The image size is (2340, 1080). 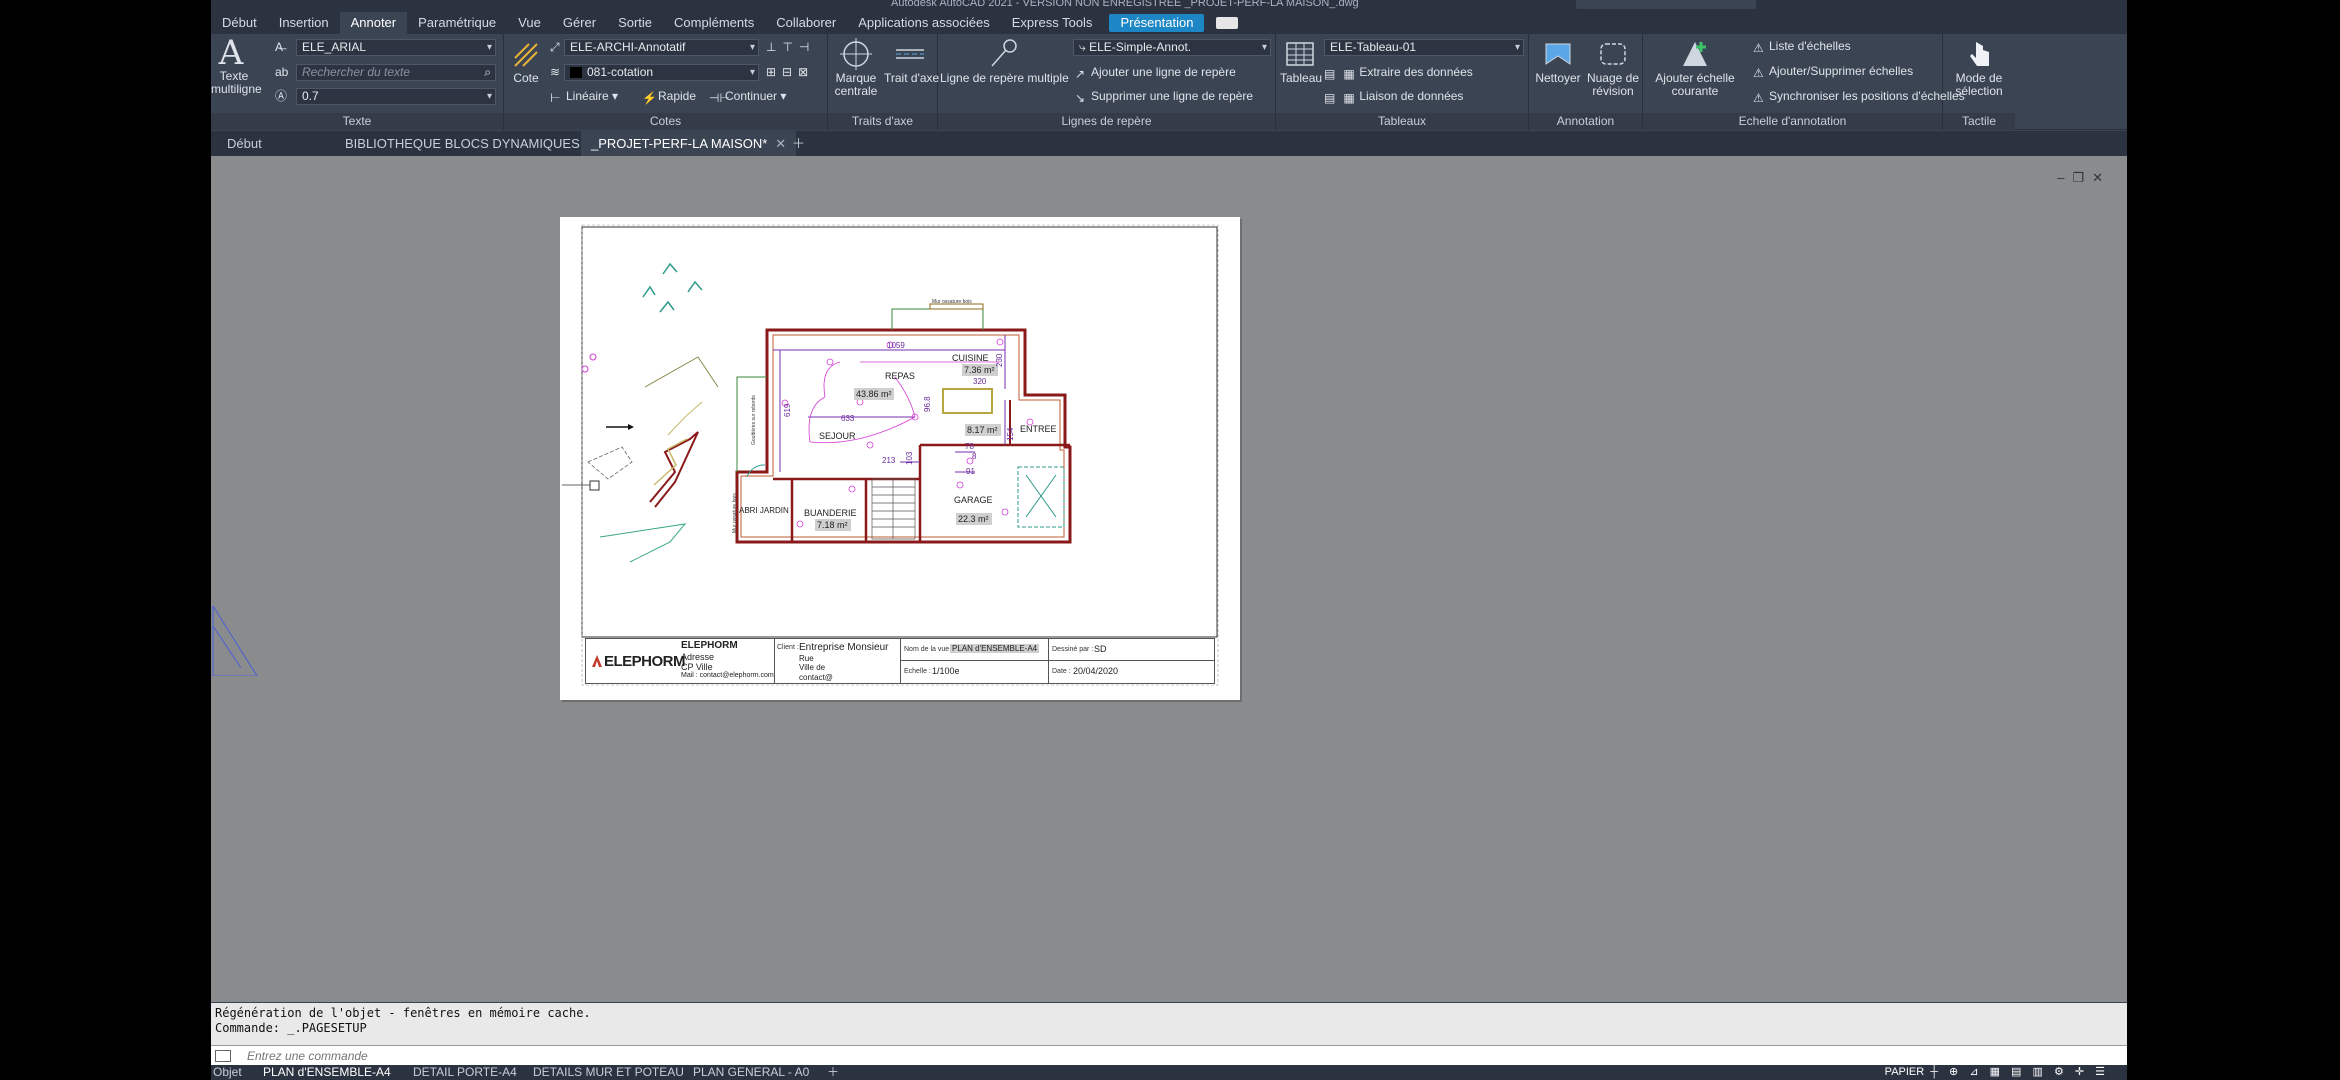 What do you see at coordinates (1164, 96) in the screenshot?
I see `supprimer-ligne-repere-button: ↘ Supprimer une ligne de repère` at bounding box center [1164, 96].